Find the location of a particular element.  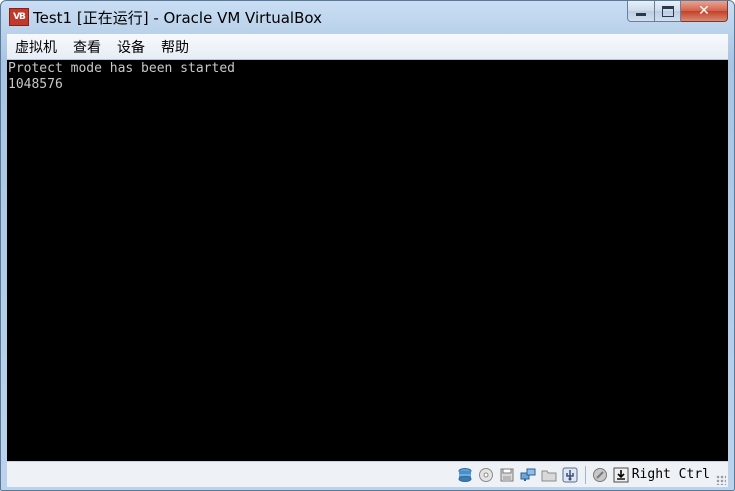

minimize-icon is located at coordinates (641, 14).